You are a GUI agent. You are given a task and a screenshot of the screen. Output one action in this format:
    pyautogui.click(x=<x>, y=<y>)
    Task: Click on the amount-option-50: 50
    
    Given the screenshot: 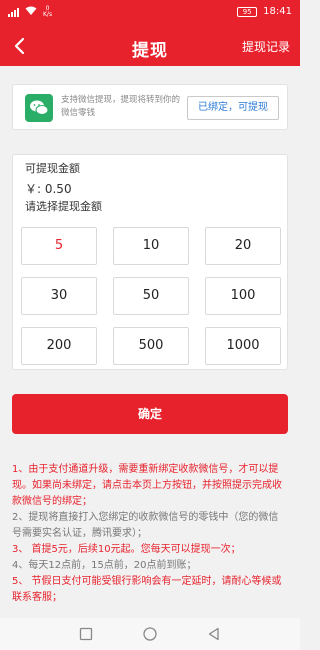 What is the action you would take?
    pyautogui.click(x=151, y=296)
    